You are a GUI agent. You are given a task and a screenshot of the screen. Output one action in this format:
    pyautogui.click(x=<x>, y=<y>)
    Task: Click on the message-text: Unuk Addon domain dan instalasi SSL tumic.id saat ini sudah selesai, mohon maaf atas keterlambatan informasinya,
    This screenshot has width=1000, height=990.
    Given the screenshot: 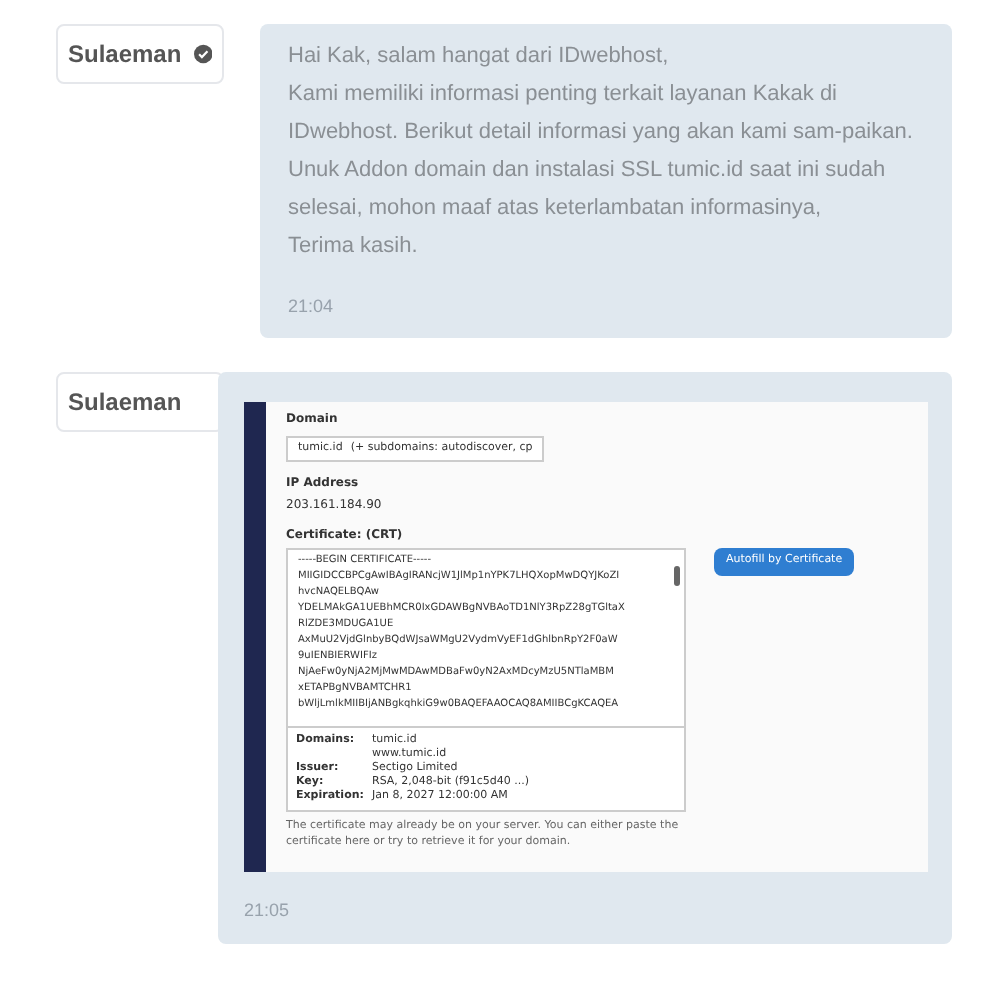 What is the action you would take?
    pyautogui.click(x=588, y=190)
    